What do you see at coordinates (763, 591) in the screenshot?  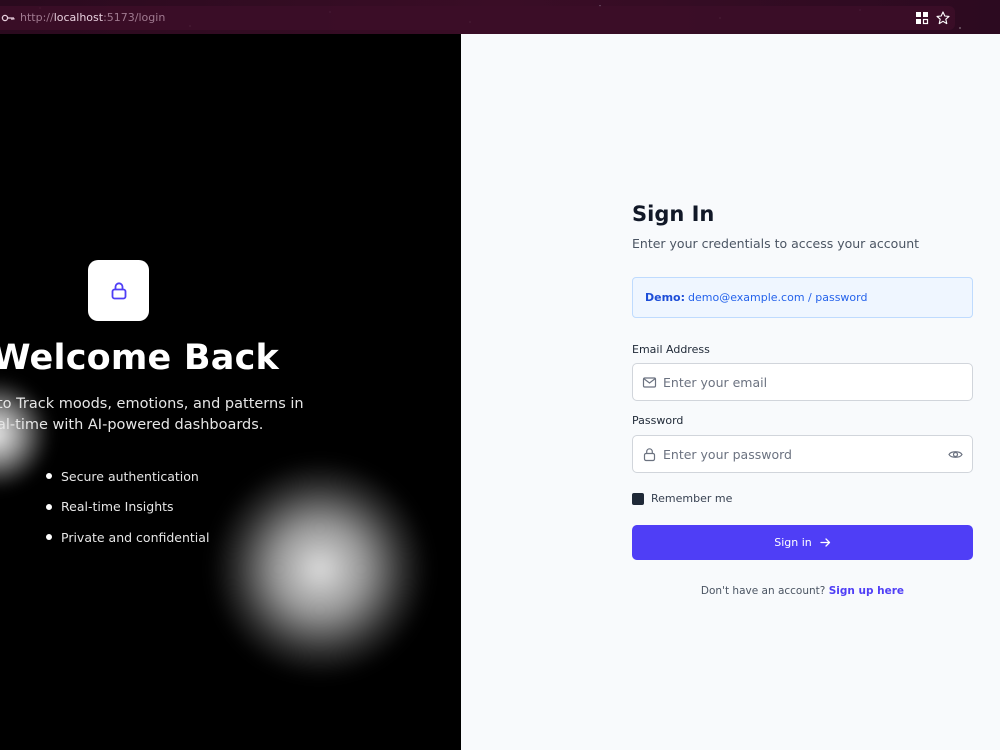 I see `signup-prompt-text: Don't have an account?` at bounding box center [763, 591].